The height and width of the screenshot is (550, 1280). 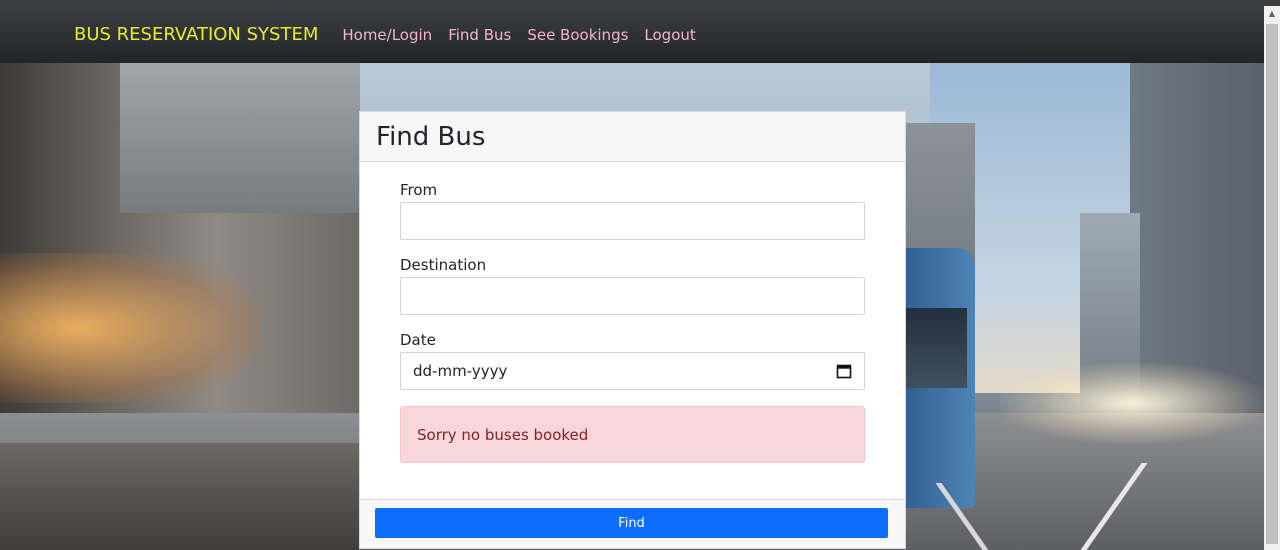 What do you see at coordinates (387, 35) in the screenshot?
I see `nav-home-login: Home/Login` at bounding box center [387, 35].